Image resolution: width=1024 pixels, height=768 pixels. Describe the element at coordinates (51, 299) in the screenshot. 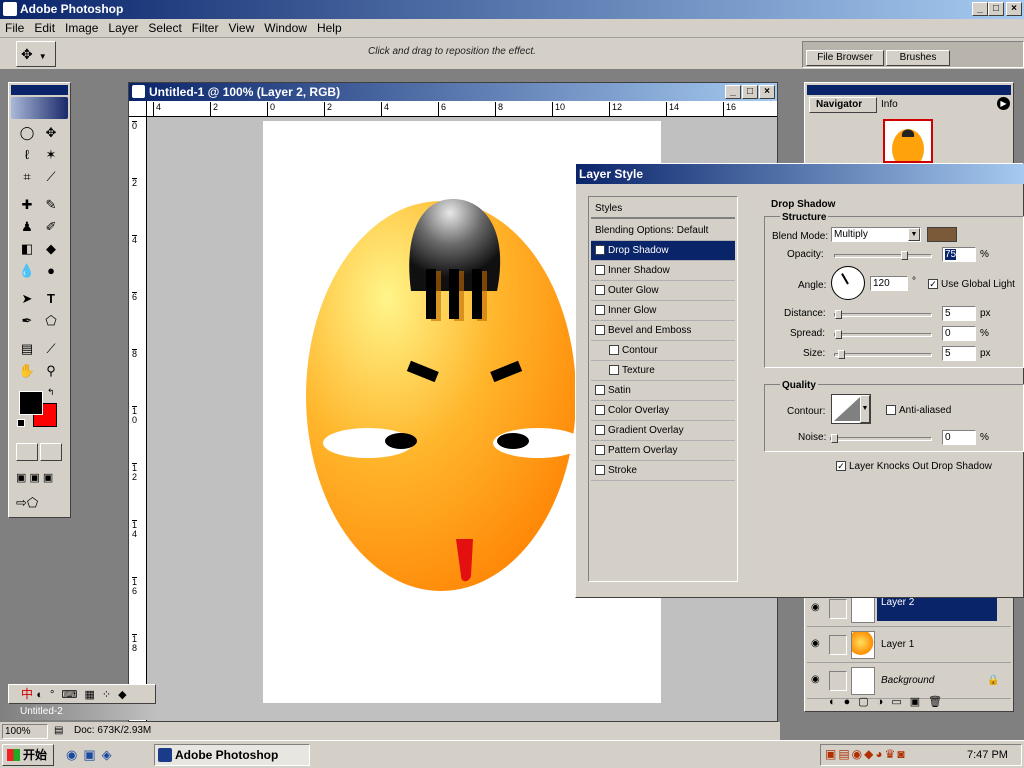

I see `type-tool-icon: T` at that location.